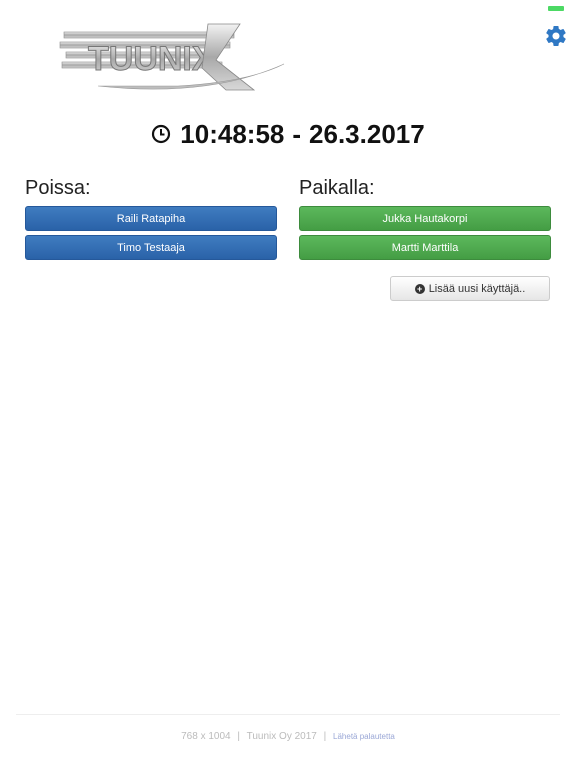 This screenshot has height=768, width=576. What do you see at coordinates (556, 8) in the screenshot?
I see `battery-indicator` at bounding box center [556, 8].